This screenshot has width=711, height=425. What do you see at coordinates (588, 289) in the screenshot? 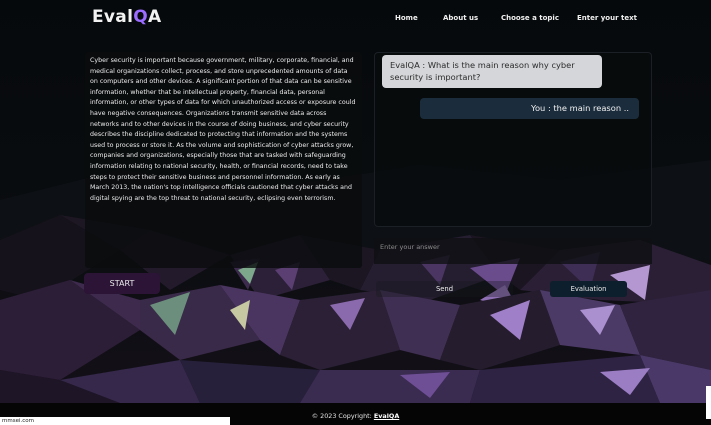
I see `evaluation-button: Evaluation` at bounding box center [588, 289].